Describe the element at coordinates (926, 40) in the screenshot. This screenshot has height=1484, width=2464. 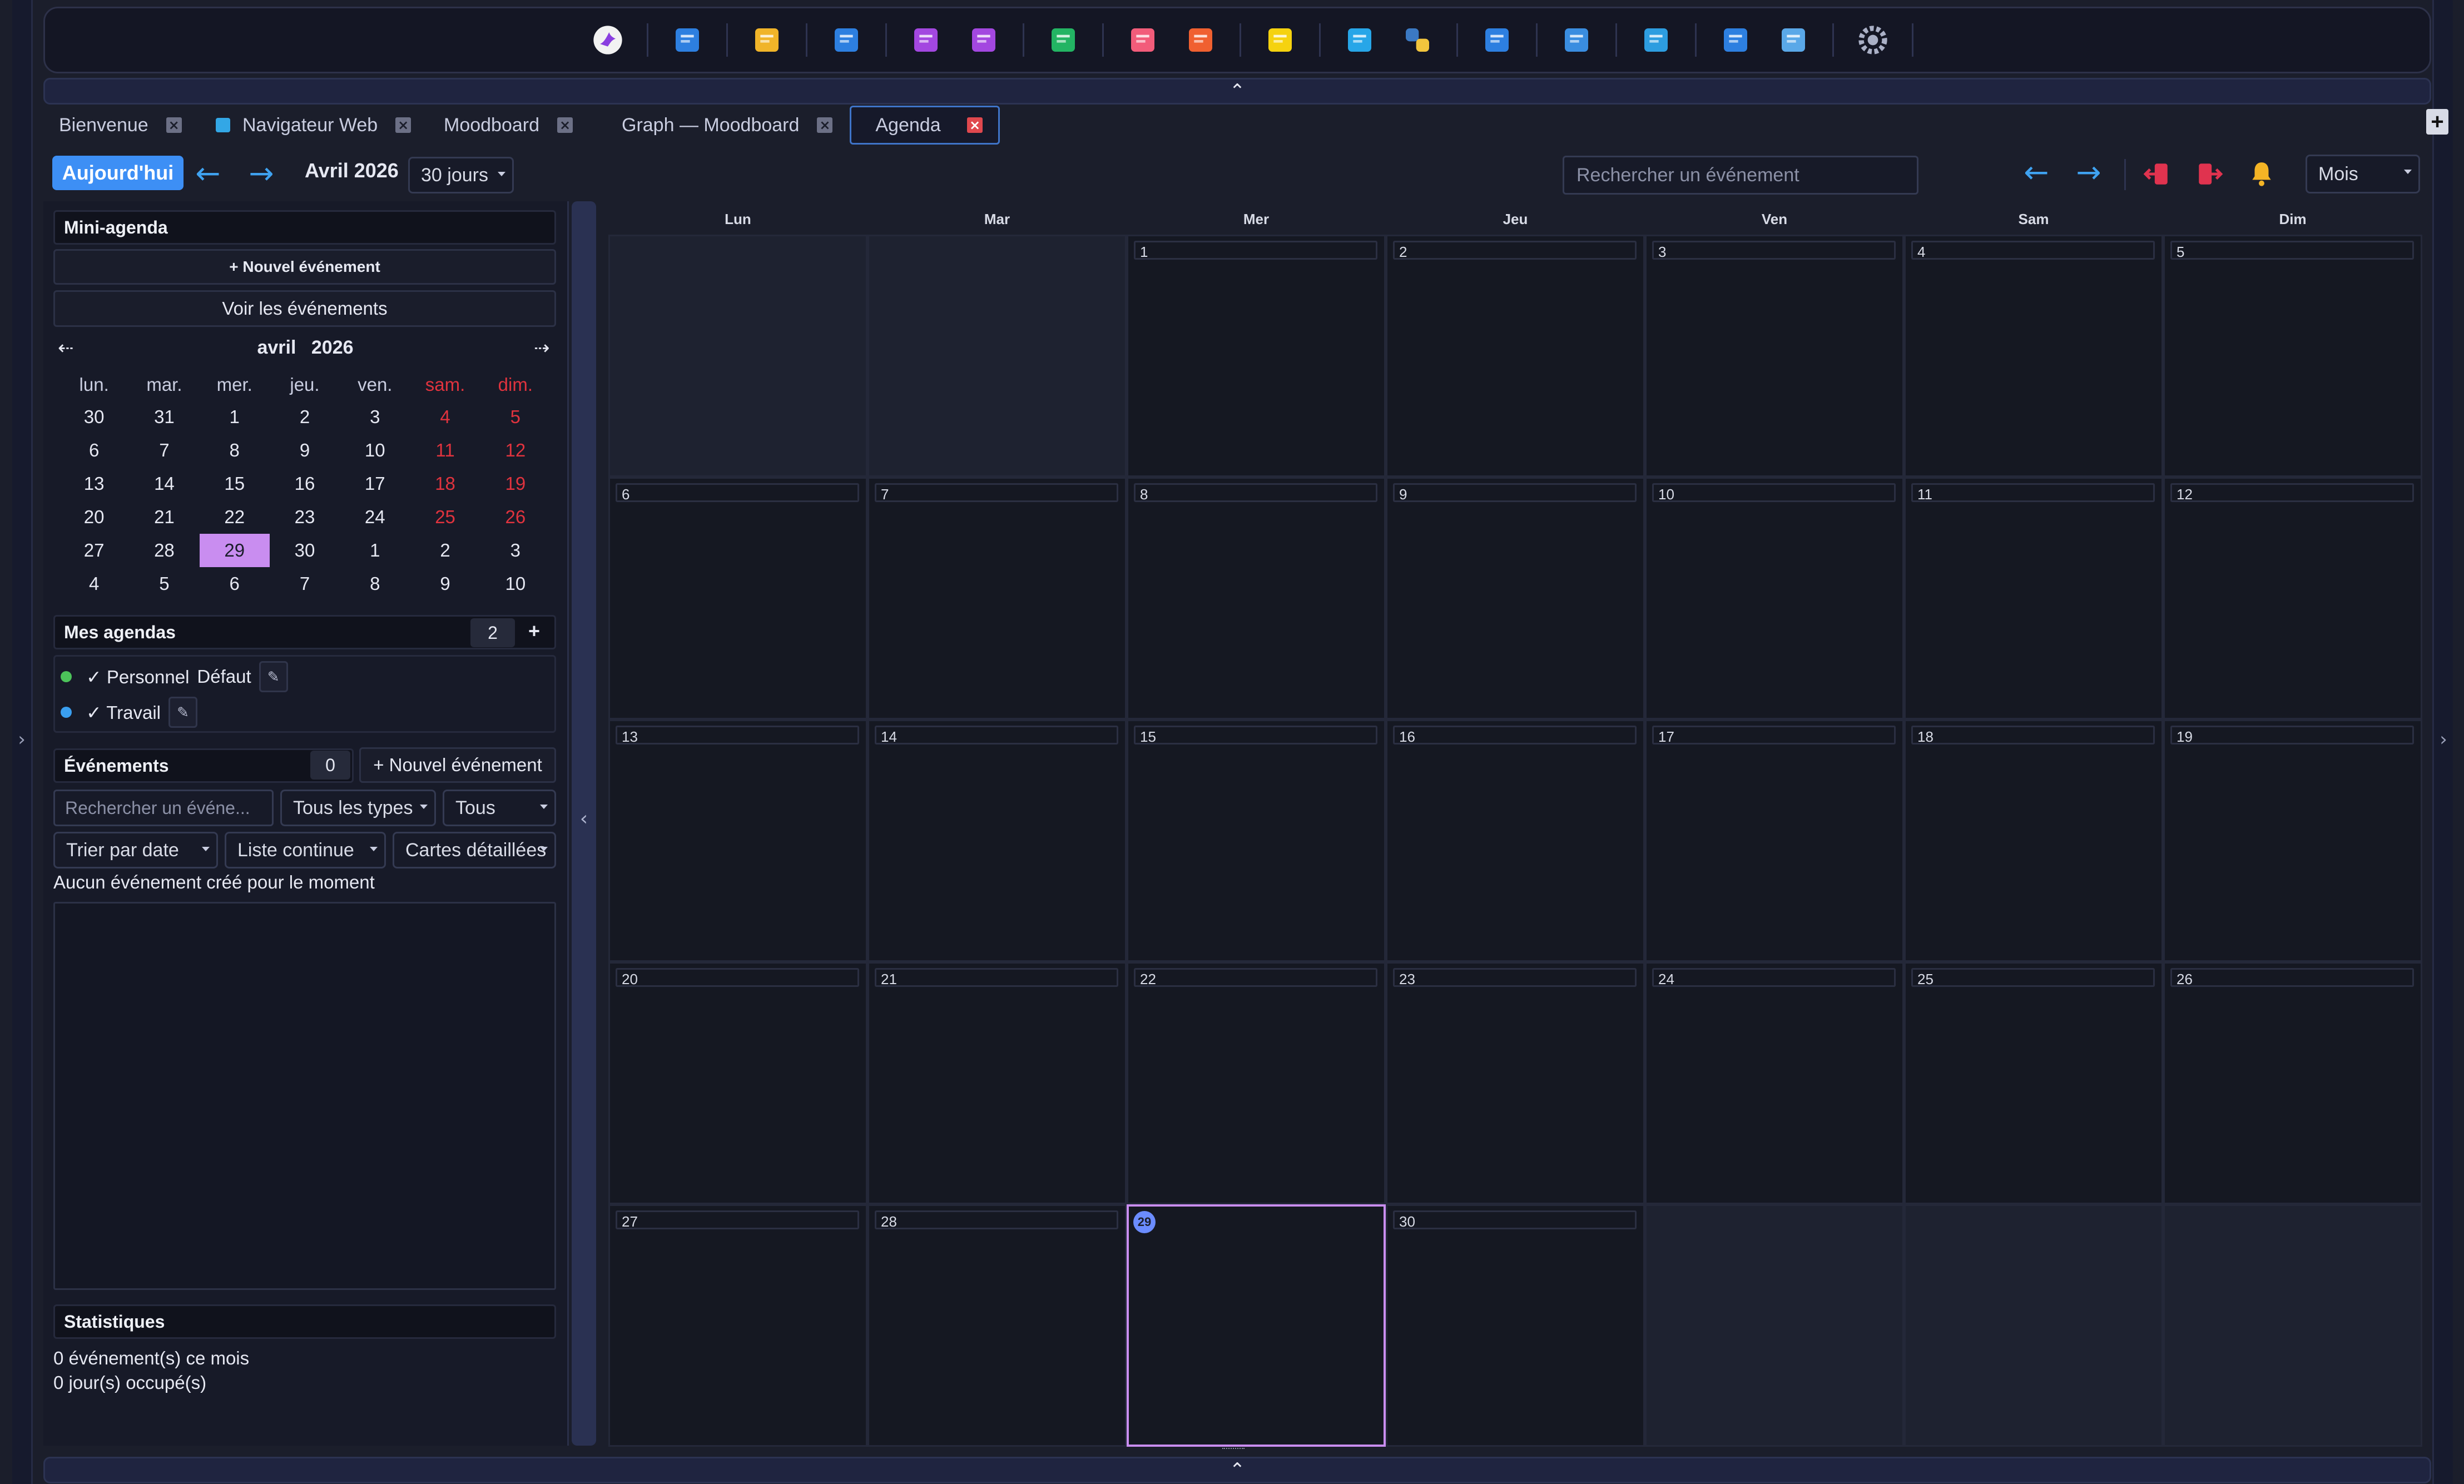
I see `video-file-icon` at that location.